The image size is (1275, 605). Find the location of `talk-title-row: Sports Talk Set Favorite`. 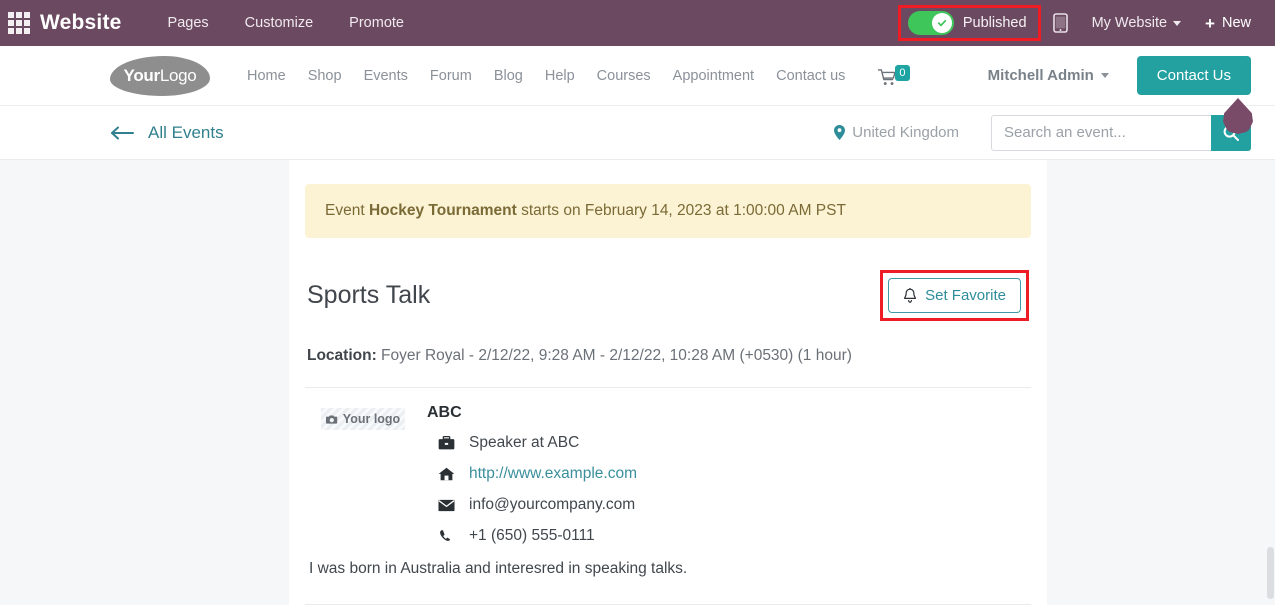

talk-title-row: Sports Talk Set Favorite is located at coordinates (668, 295).